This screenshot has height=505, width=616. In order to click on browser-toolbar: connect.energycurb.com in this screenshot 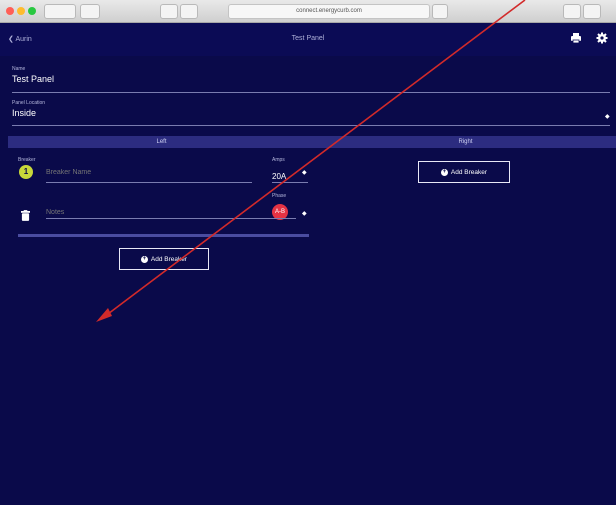, I will do `click(308, 11)`.